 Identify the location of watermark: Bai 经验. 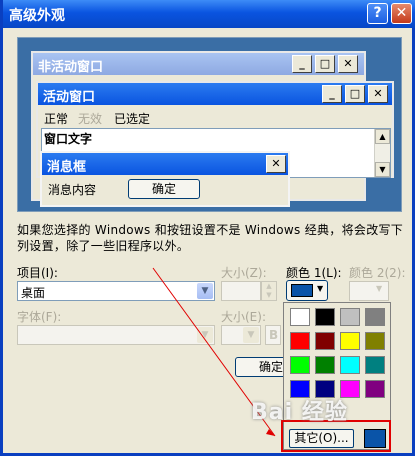
(299, 412).